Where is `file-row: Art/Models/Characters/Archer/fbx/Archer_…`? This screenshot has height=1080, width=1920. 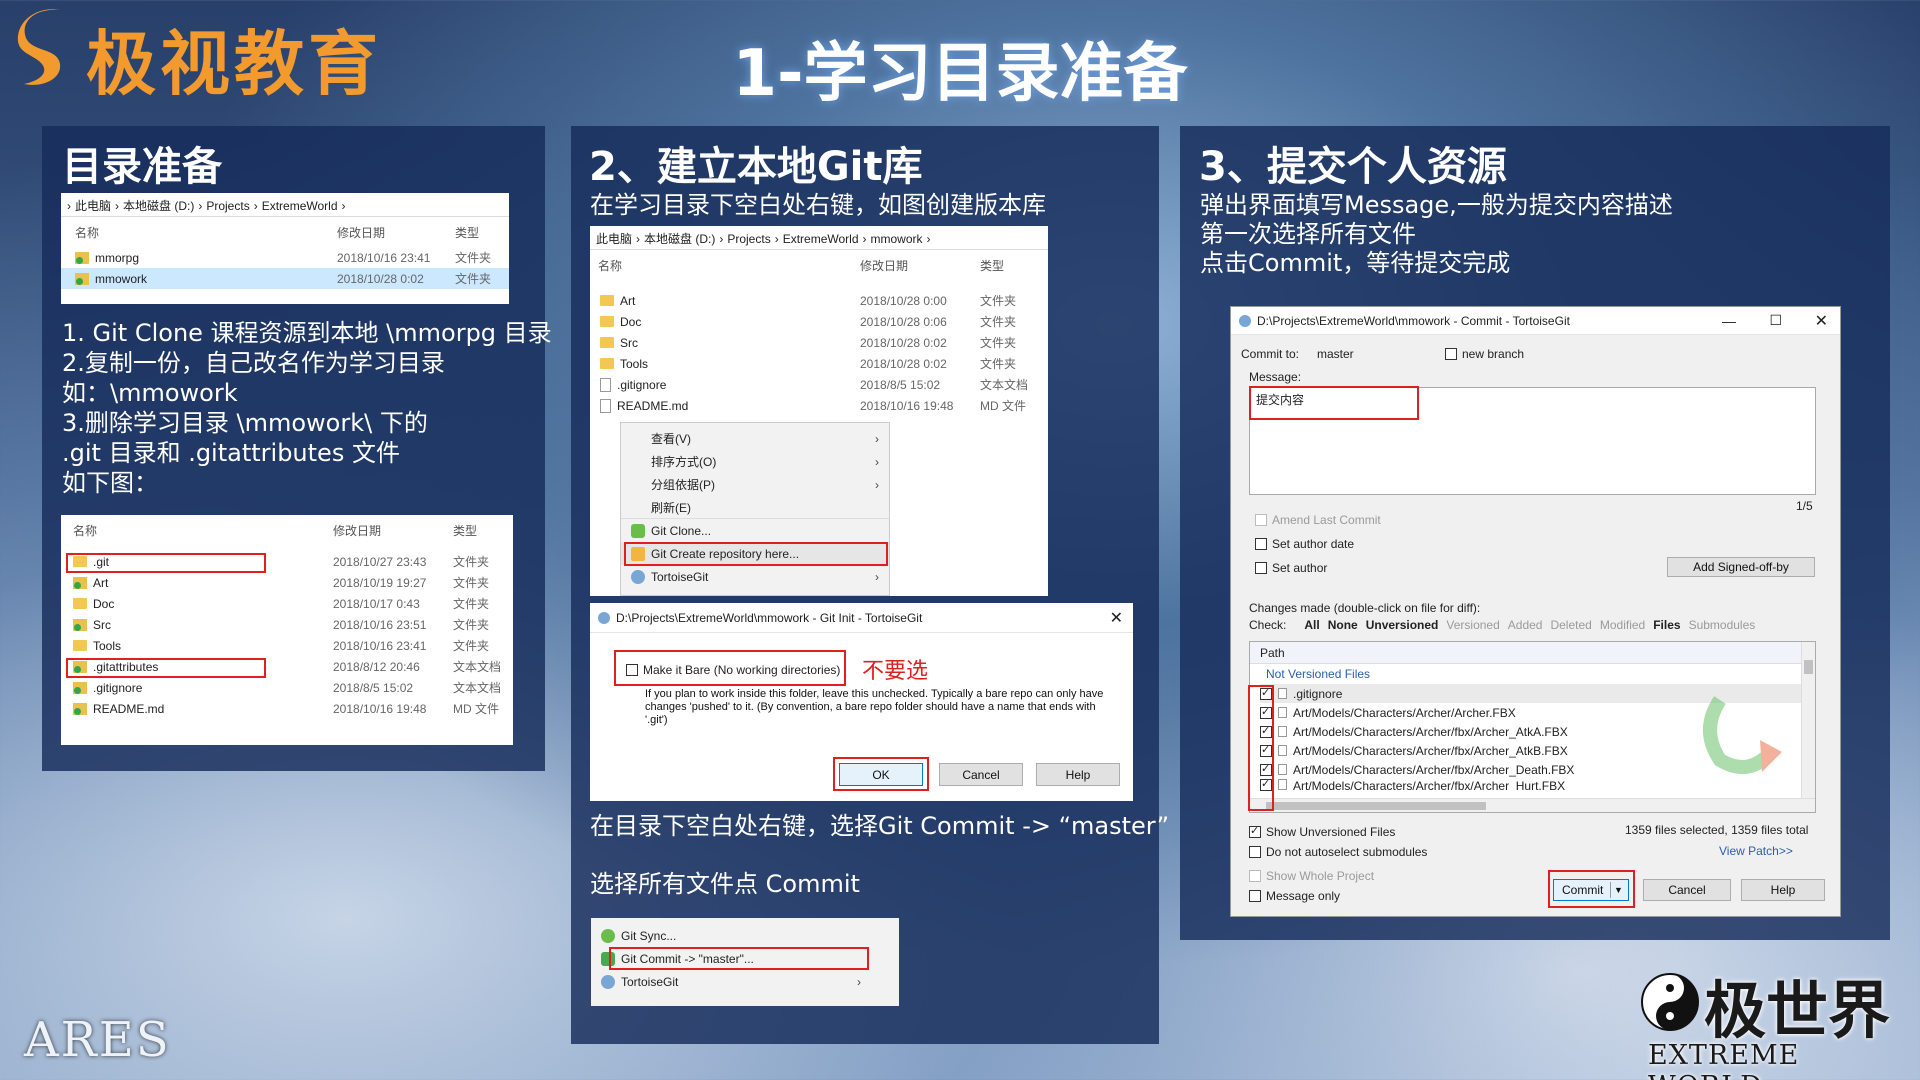 file-row: Art/Models/Characters/Archer/fbx/Archer_… is located at coordinates (1537, 785).